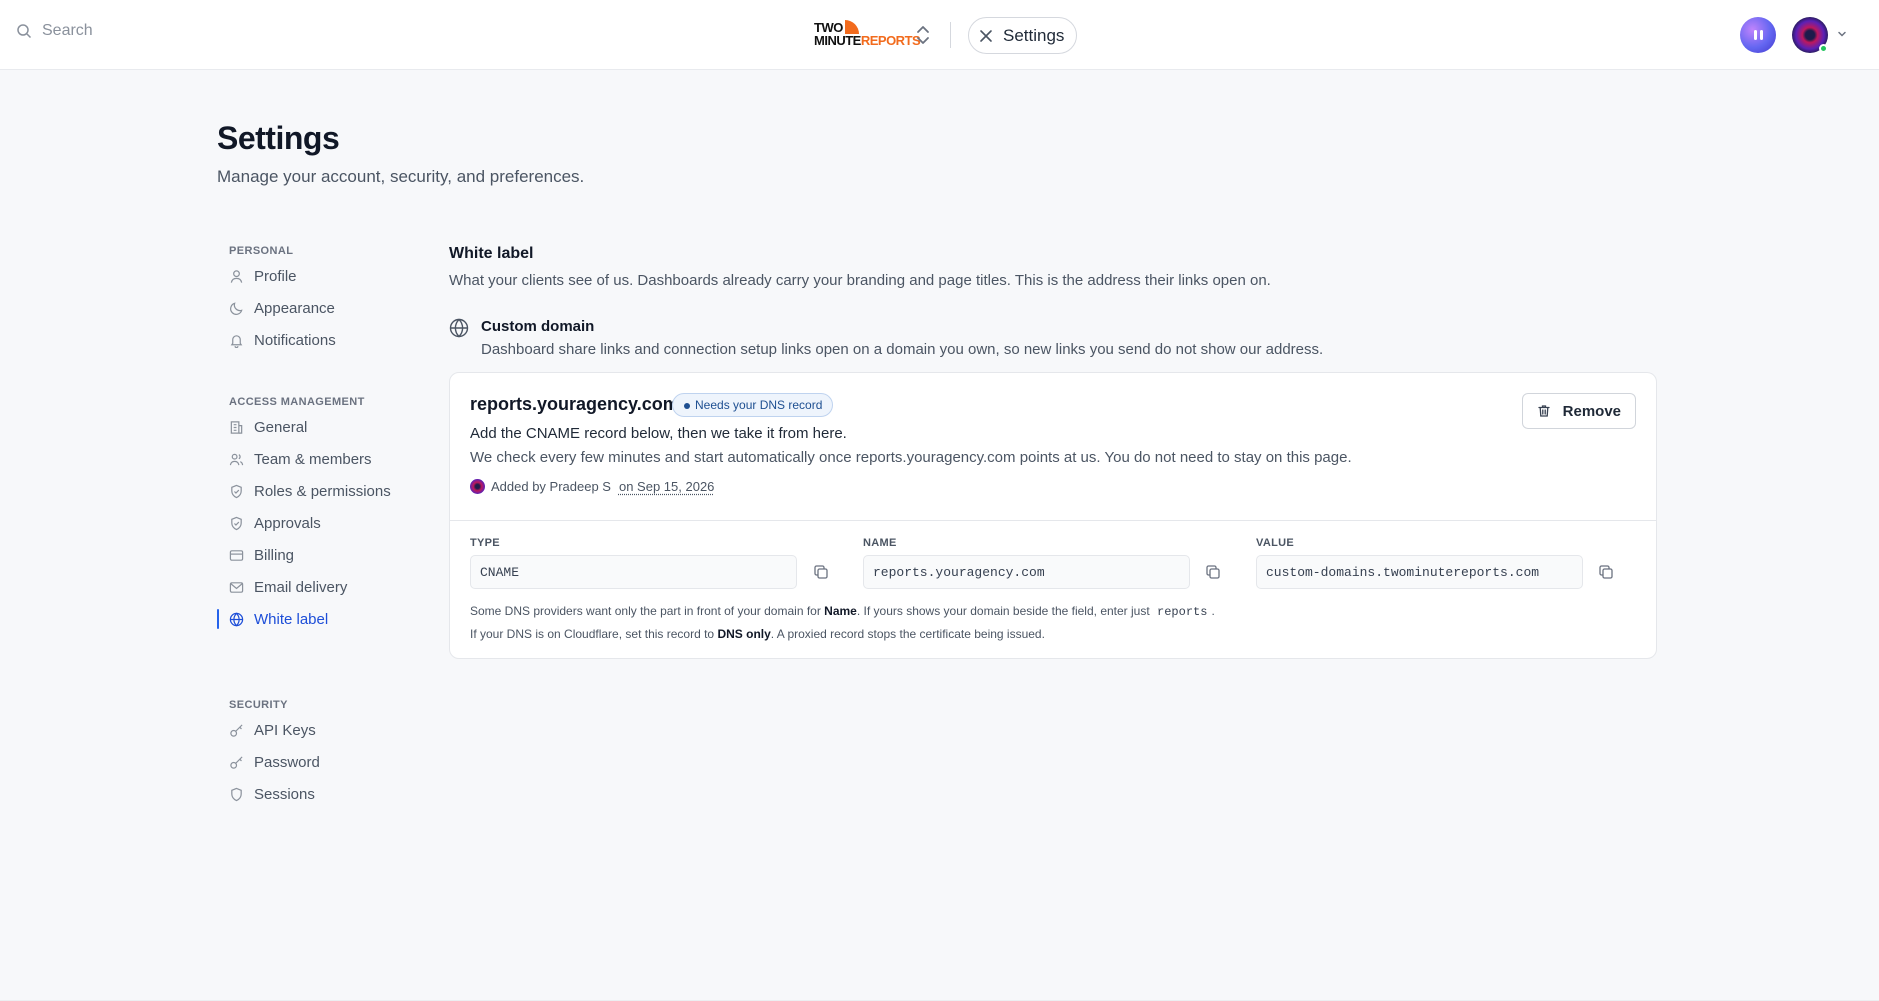  Describe the element at coordinates (301, 587) in the screenshot. I see `sidebar-item-label: Email delivery` at that location.